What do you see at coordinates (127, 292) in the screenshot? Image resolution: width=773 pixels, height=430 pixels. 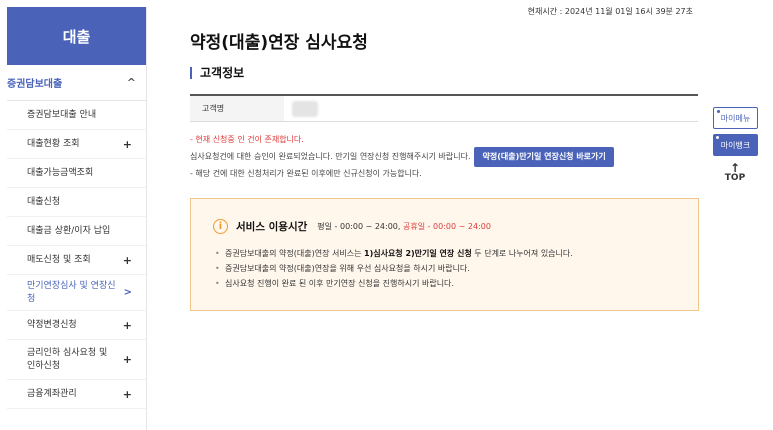 I see `chevron-right-icon: >` at bounding box center [127, 292].